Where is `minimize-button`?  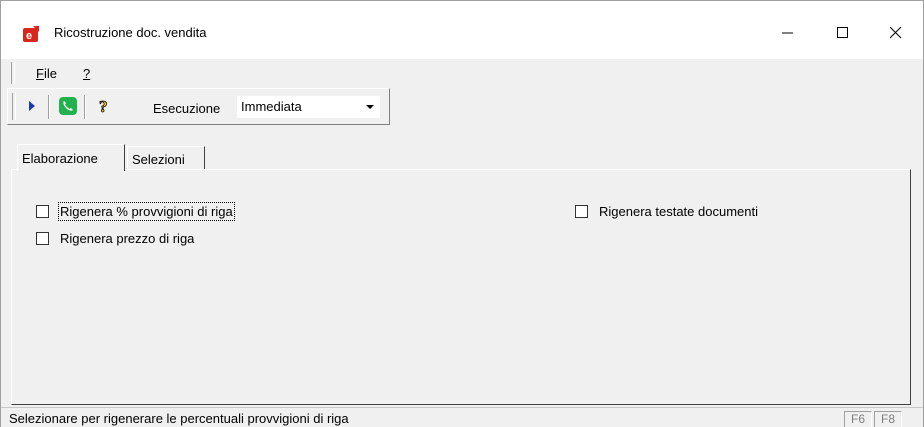
minimize-button is located at coordinates (788, 33).